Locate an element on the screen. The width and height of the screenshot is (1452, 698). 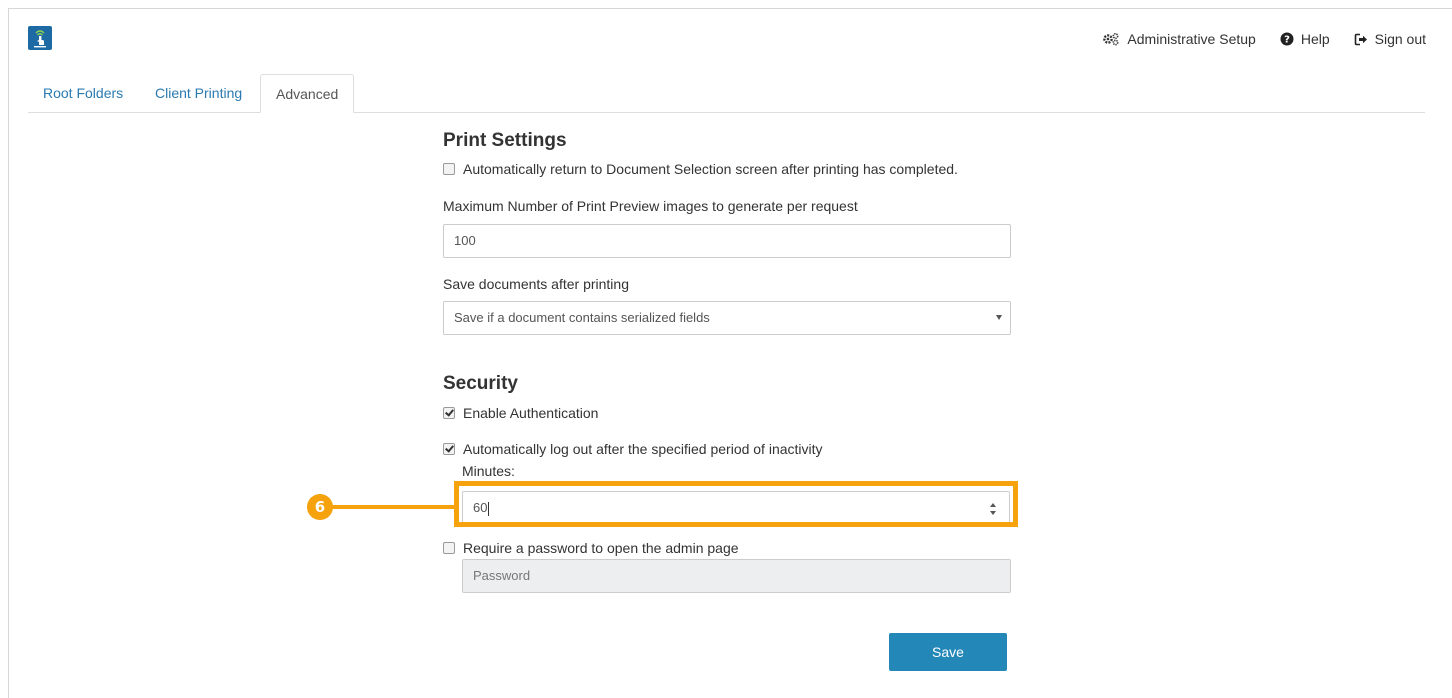
app-logo is located at coordinates (40, 38).